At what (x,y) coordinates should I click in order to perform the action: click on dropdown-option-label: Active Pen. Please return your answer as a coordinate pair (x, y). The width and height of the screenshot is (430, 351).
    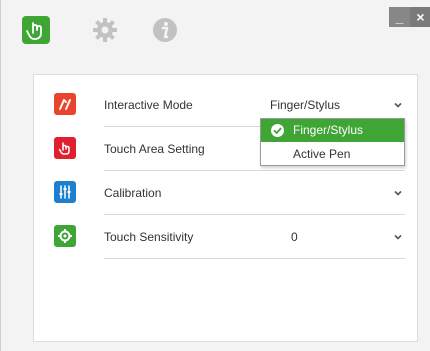
    Looking at the image, I should click on (322, 154).